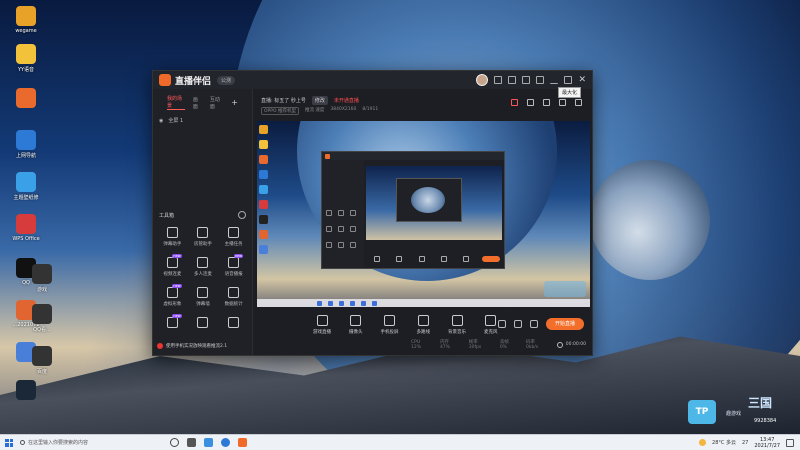  I want to click on start-button, so click(9, 443).